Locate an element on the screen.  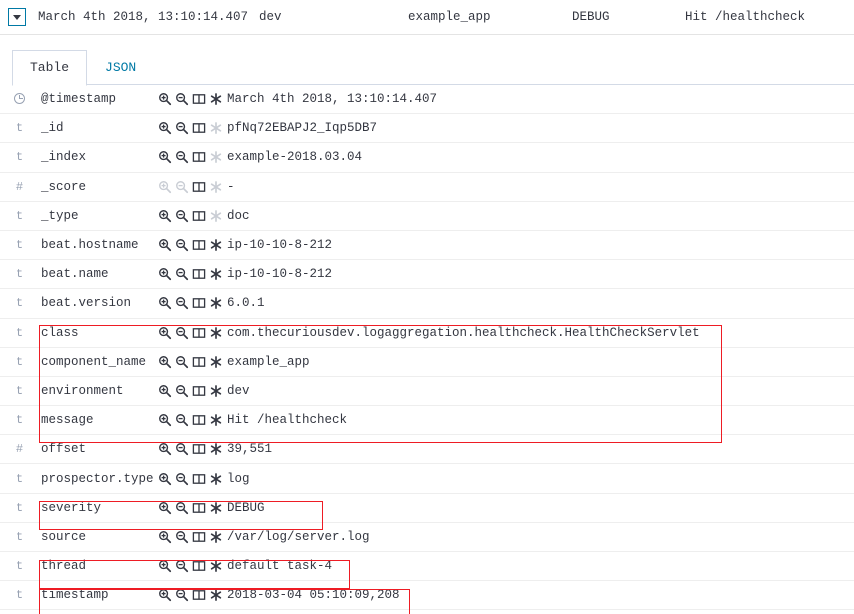
tab-table: Table is located at coordinates (50, 68).